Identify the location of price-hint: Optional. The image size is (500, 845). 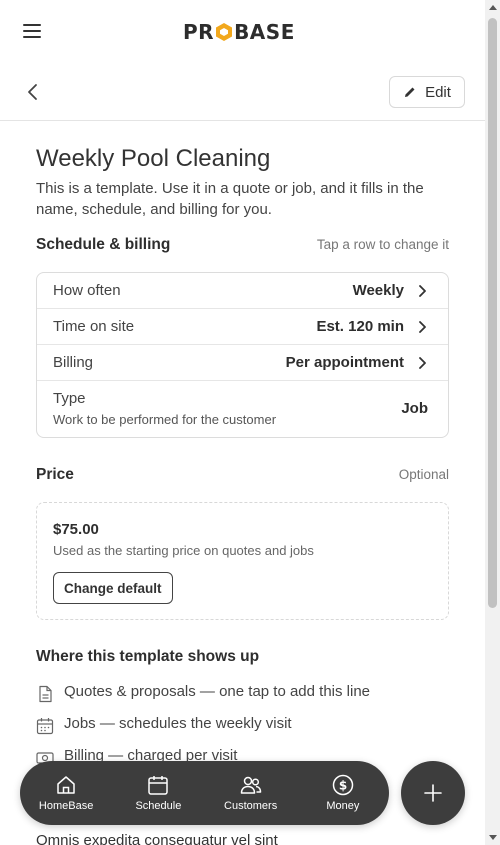
(423, 474).